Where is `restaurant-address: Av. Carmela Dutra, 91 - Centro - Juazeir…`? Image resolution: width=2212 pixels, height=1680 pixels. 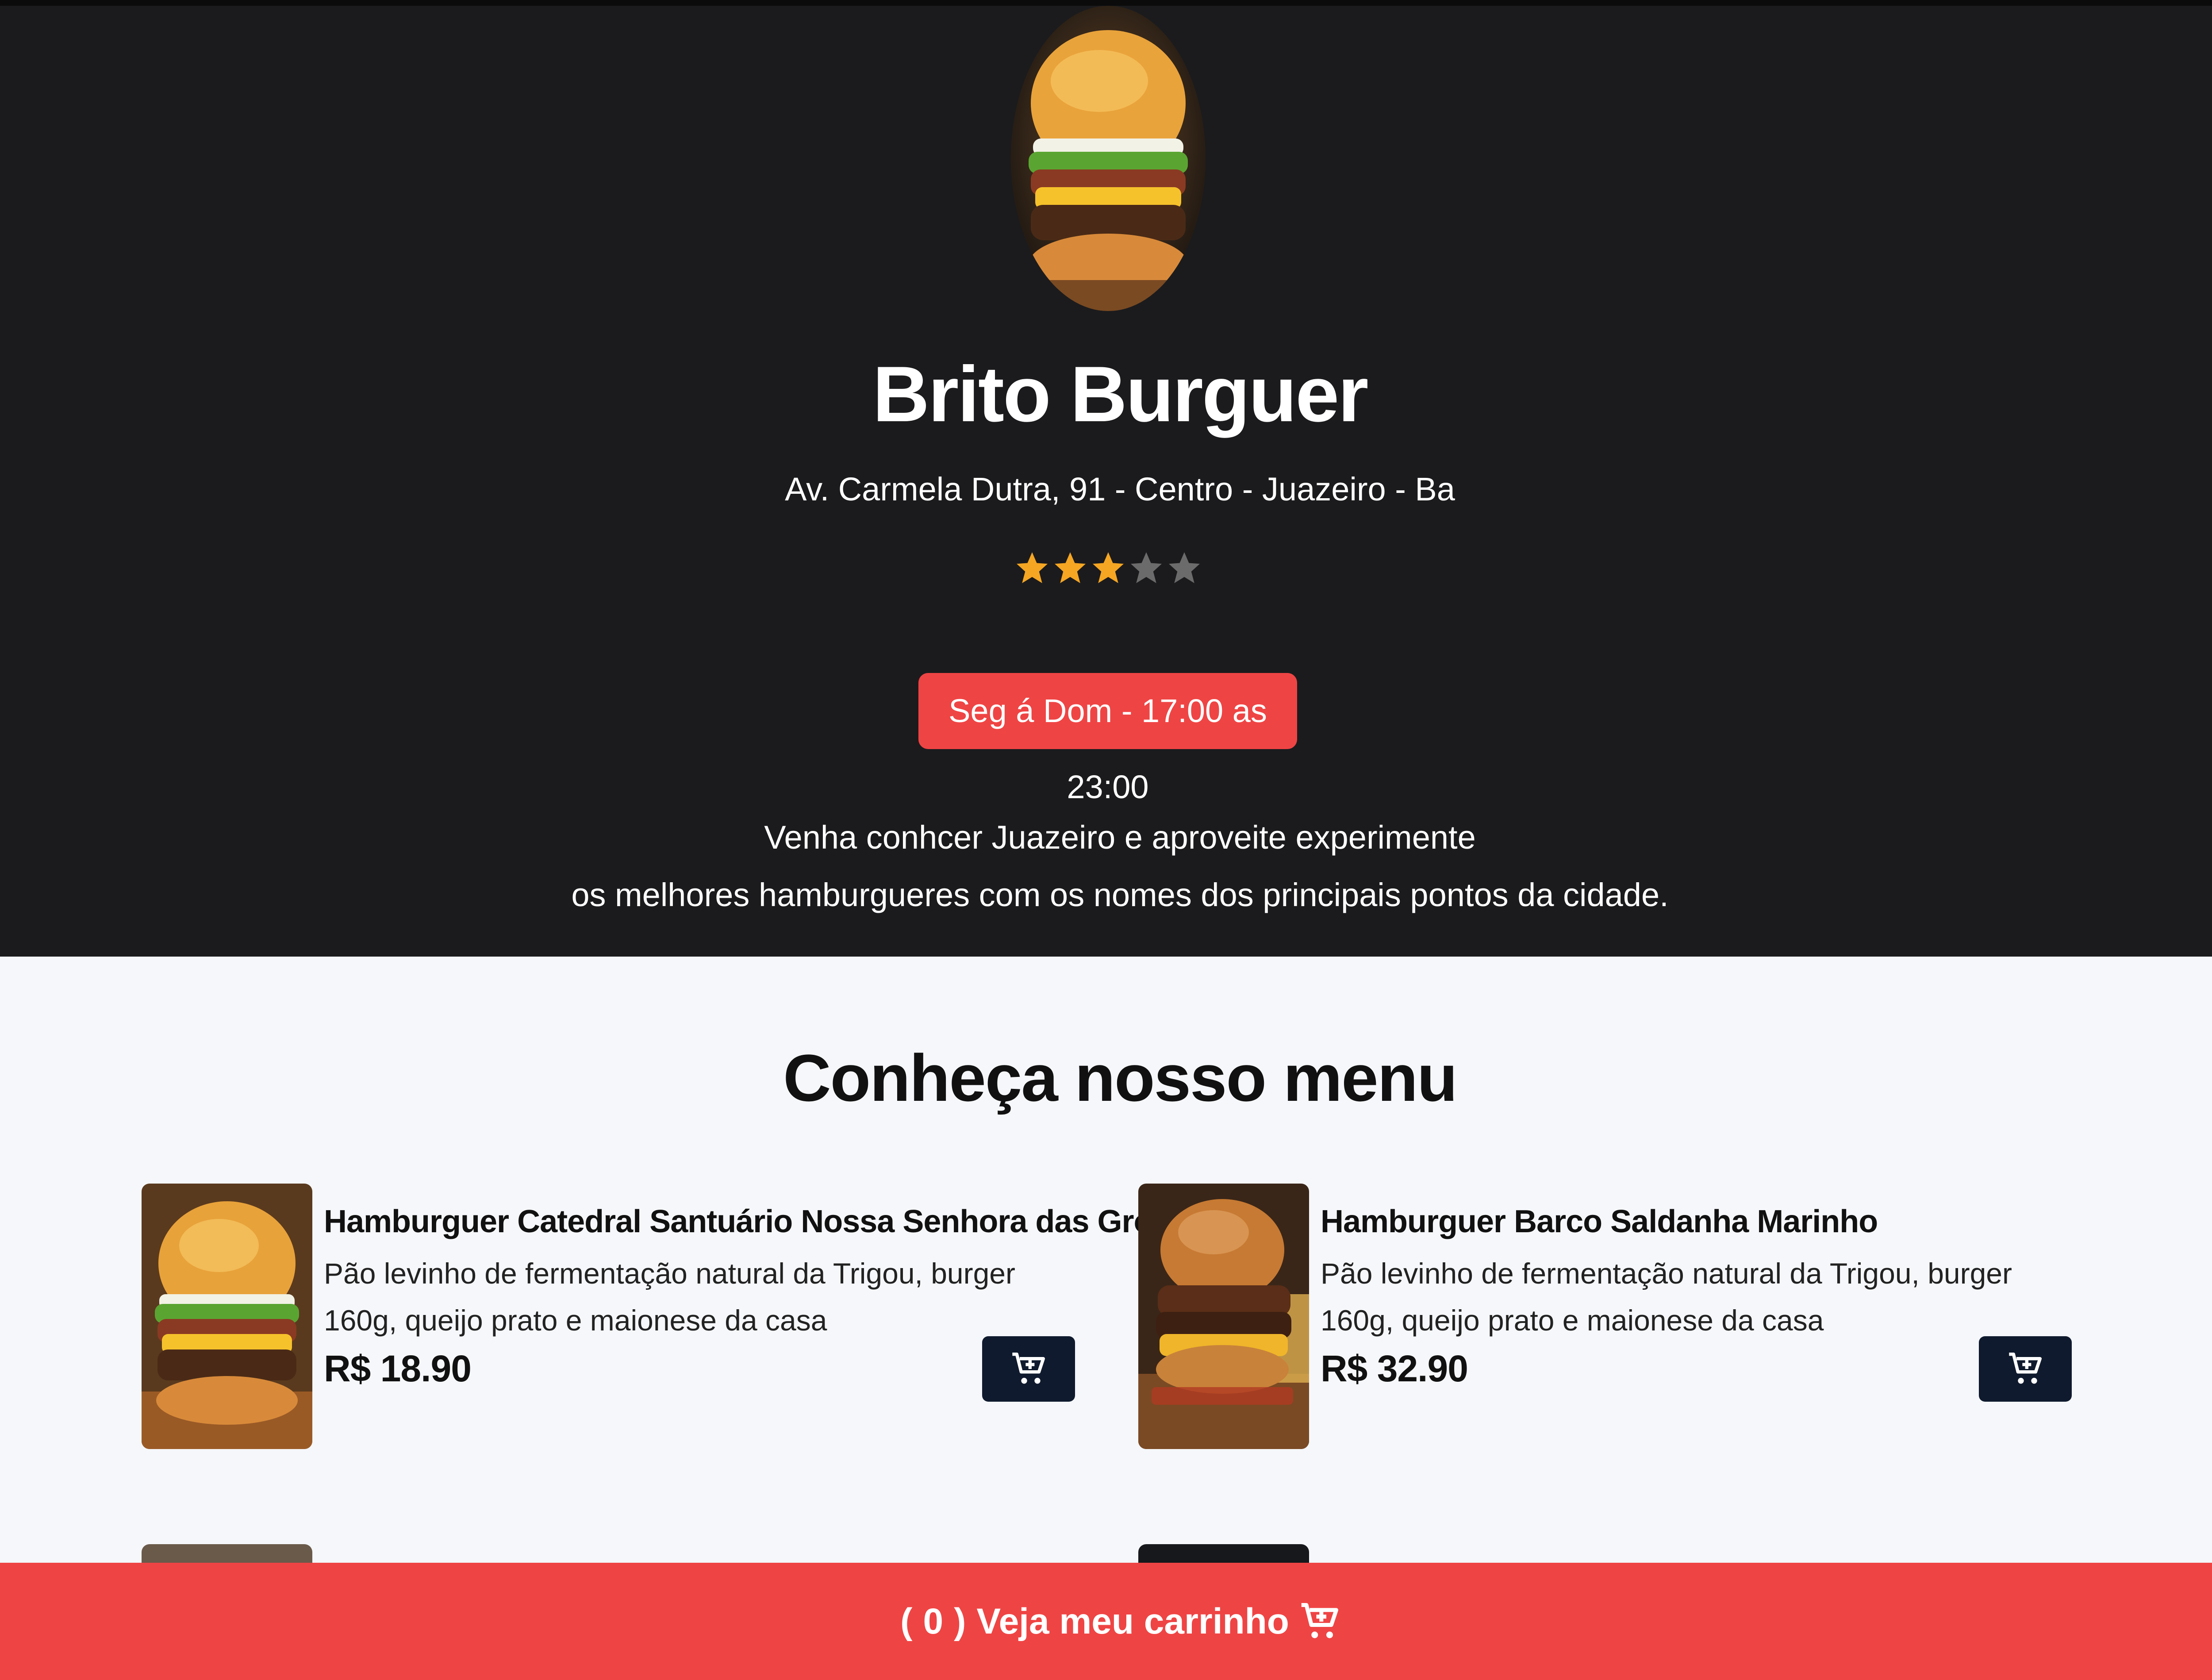
restaurant-address: Av. Carmela Dutra, 91 - Centro - Juazeir… is located at coordinates (1120, 489).